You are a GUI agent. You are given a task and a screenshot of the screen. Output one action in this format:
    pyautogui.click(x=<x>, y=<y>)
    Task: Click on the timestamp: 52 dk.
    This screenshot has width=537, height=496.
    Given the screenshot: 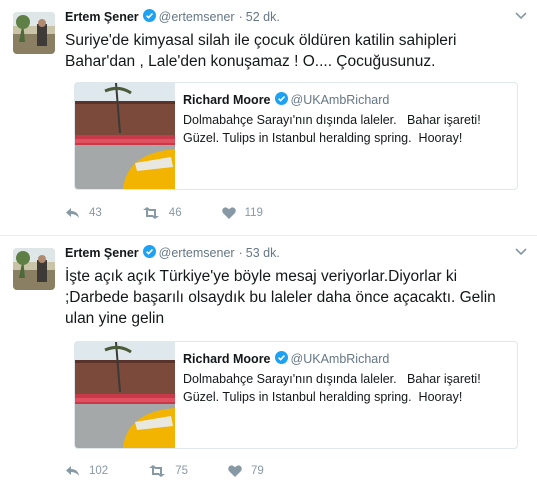 What is the action you would take?
    pyautogui.click(x=263, y=17)
    